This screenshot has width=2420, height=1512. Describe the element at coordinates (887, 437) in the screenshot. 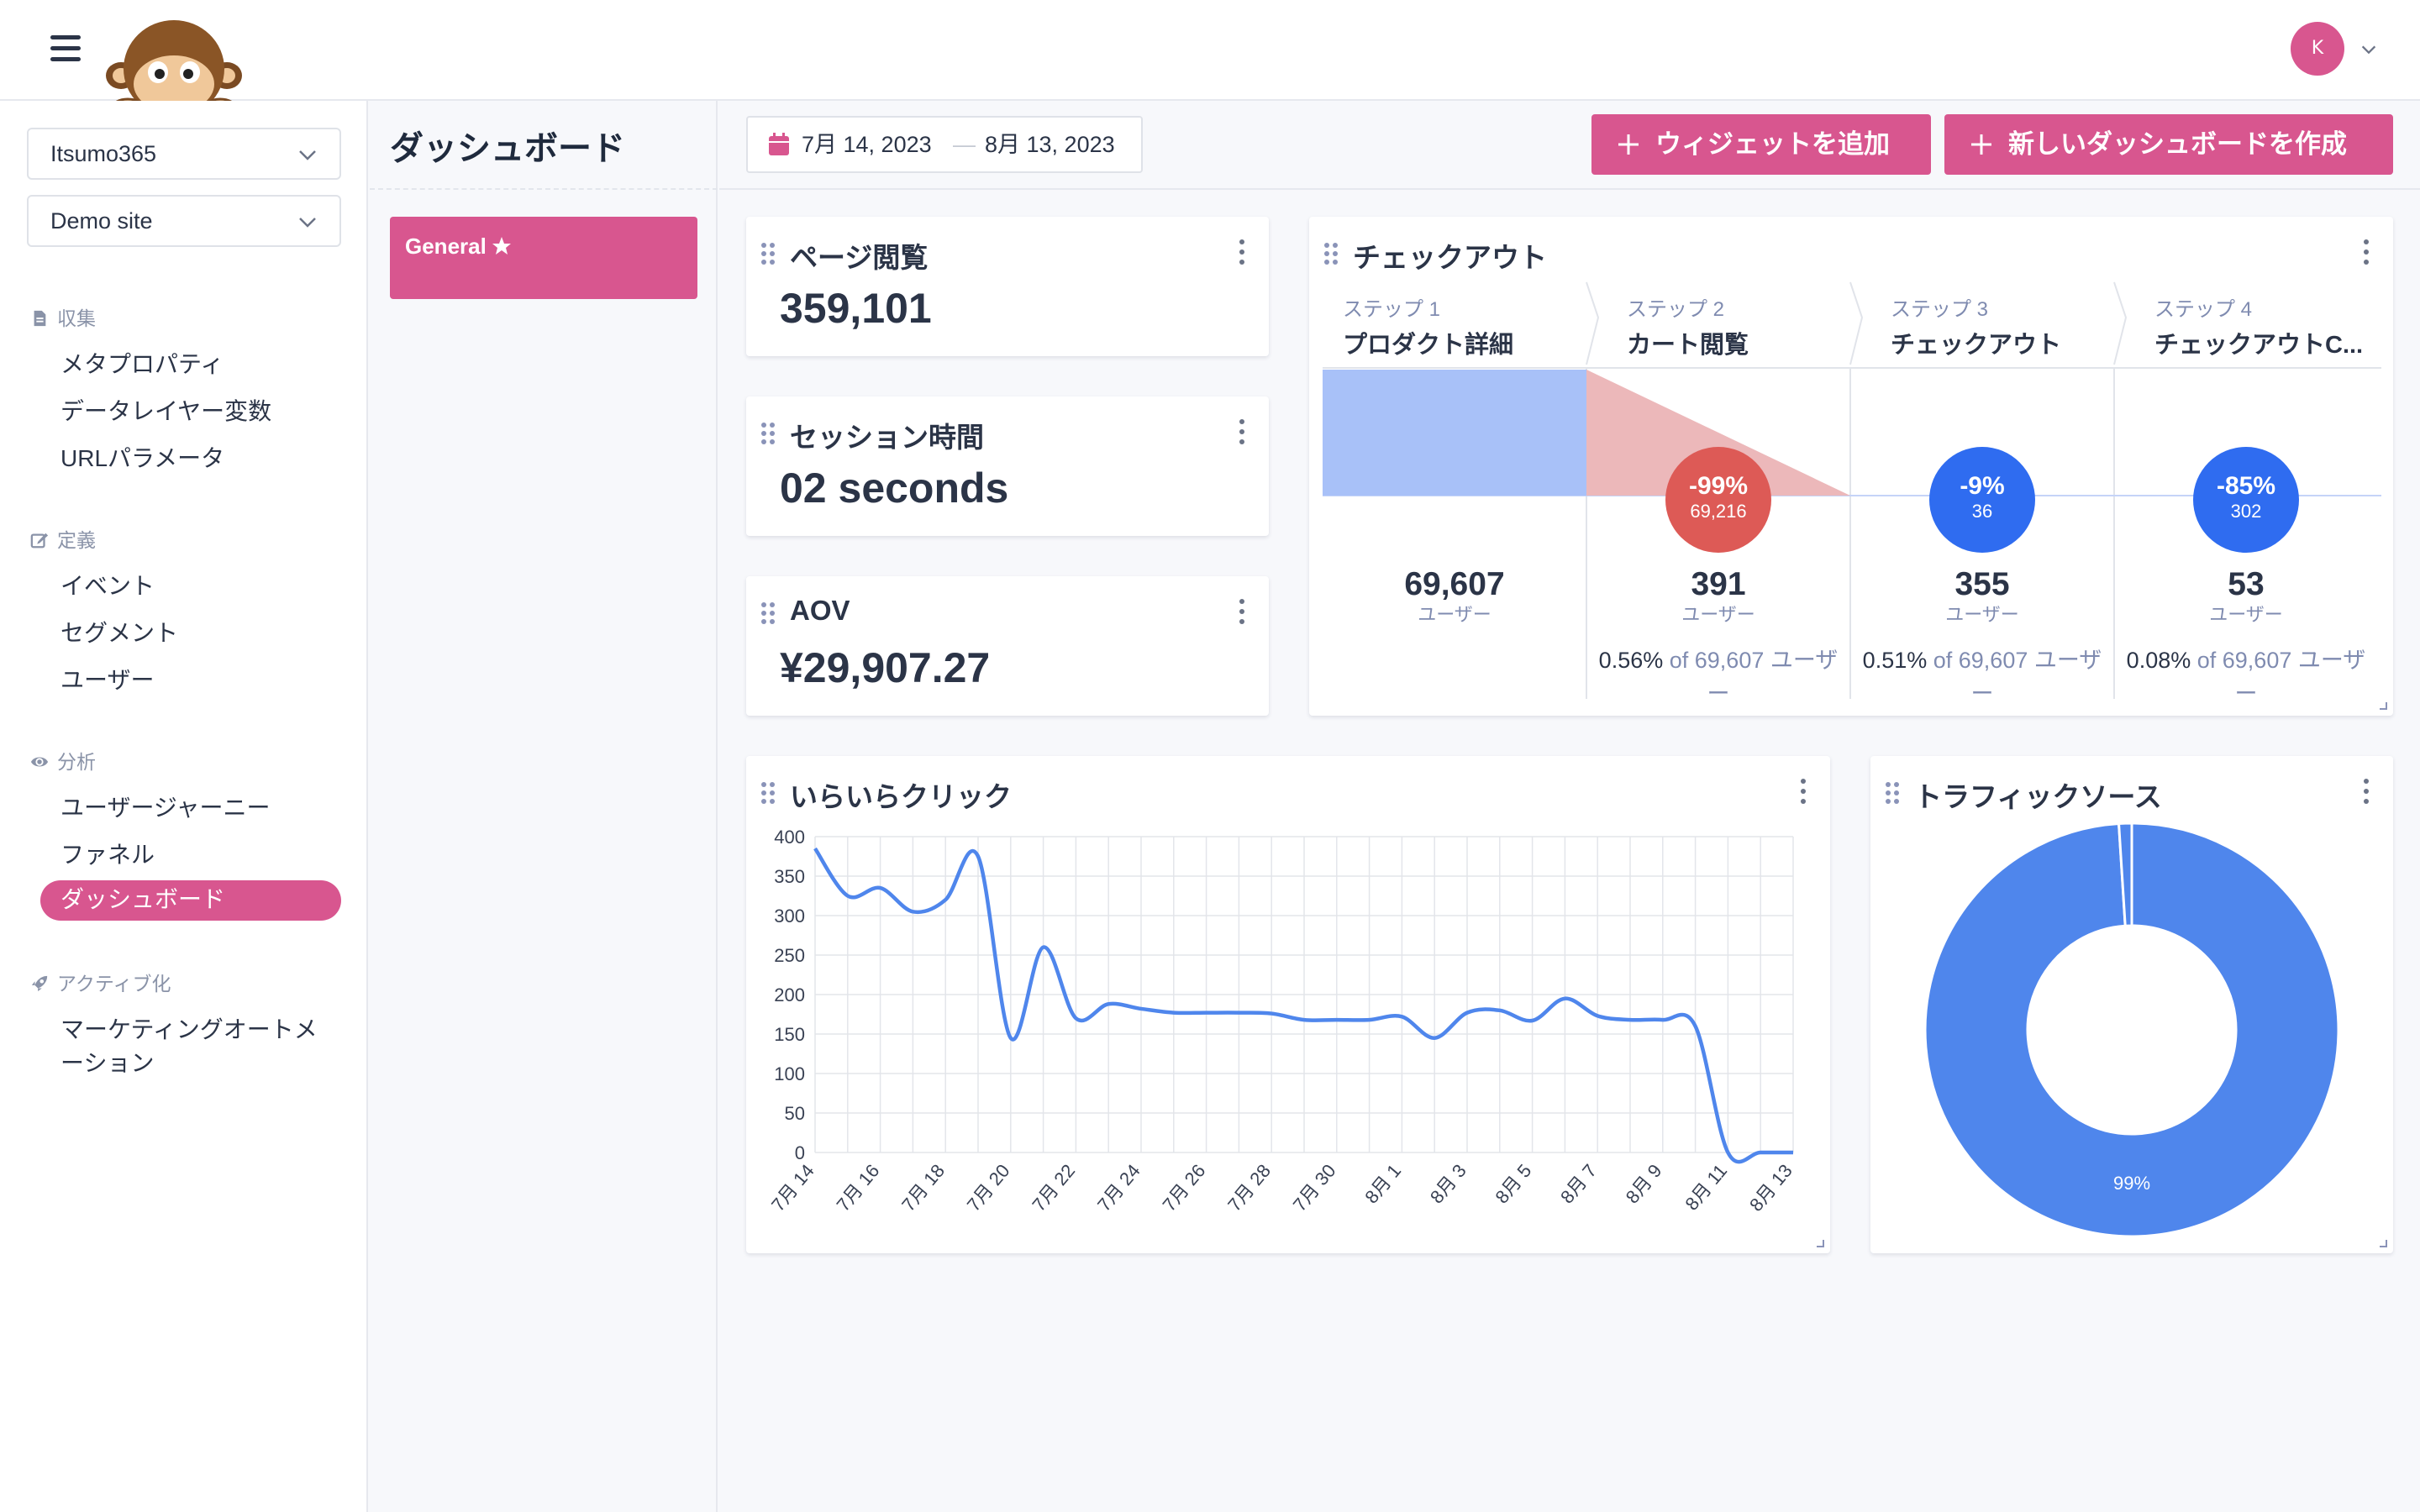

I see `widget-title: セッション時間` at that location.